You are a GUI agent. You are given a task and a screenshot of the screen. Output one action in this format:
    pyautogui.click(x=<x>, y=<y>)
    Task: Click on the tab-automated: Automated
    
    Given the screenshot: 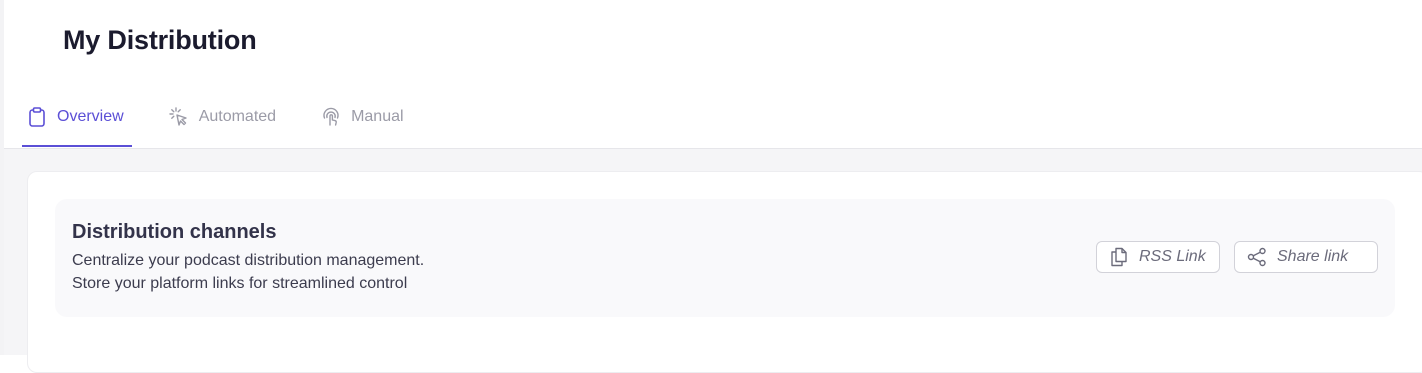 What is the action you would take?
    pyautogui.click(x=222, y=117)
    